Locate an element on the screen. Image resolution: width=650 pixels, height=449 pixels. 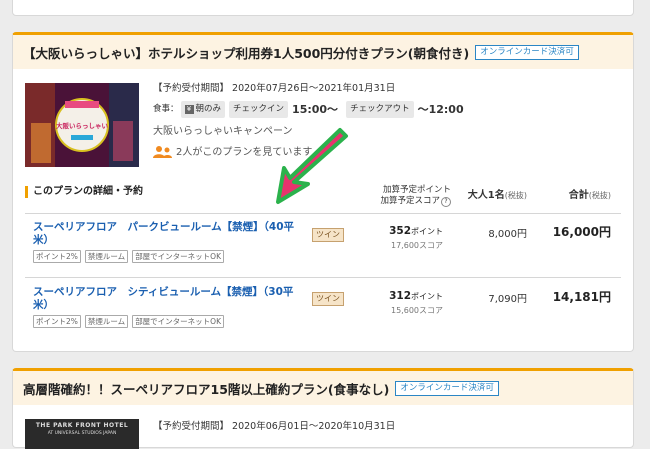
thumbnail-image: 大阪いらっしゃい is located at coordinates (82, 125).